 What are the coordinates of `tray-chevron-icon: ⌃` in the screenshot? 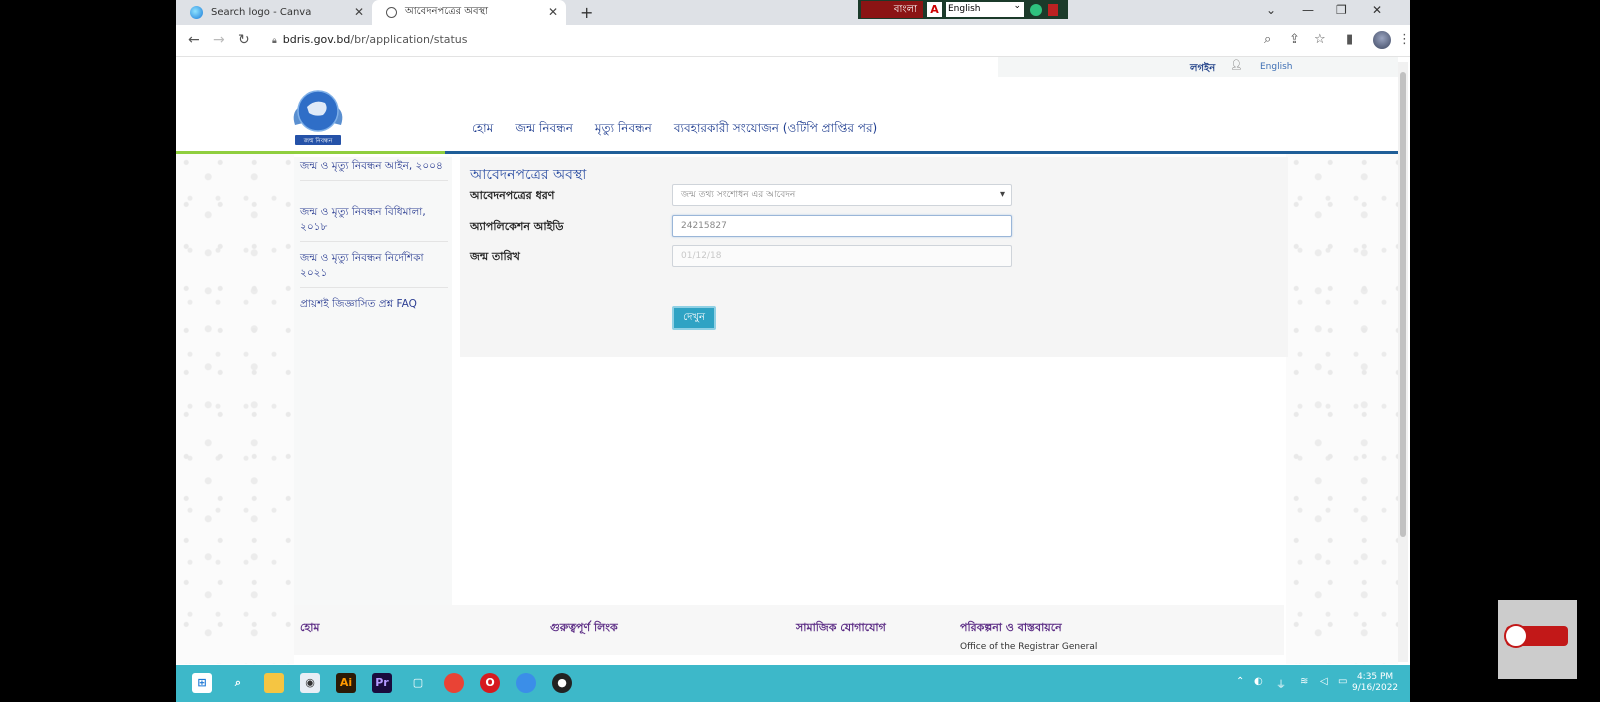 It's located at (1240, 681).